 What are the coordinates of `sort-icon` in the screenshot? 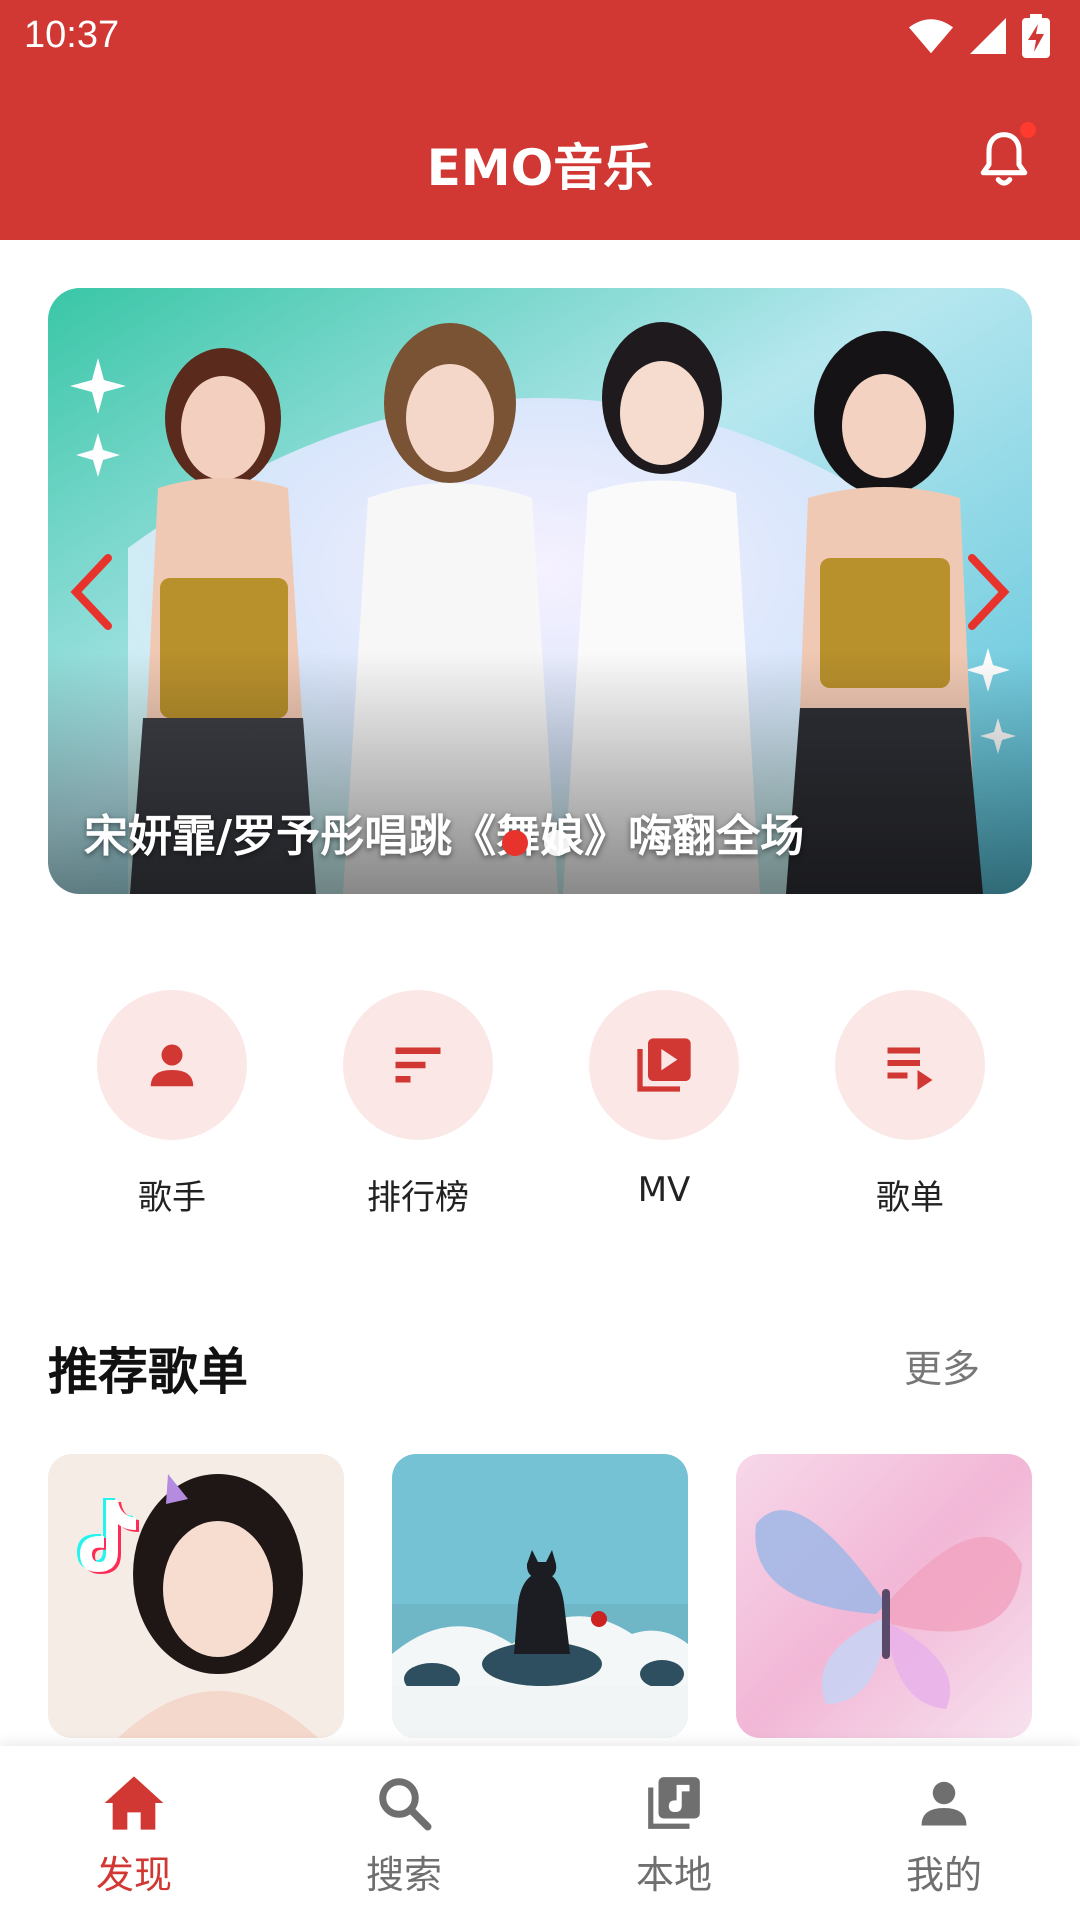 It's located at (418, 1065).